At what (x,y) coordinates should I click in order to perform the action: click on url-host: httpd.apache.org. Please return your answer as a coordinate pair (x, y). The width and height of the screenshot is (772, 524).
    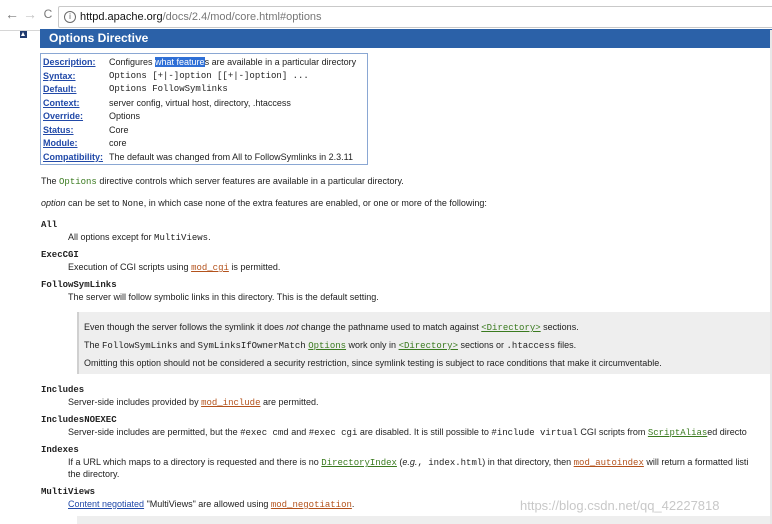
    Looking at the image, I should click on (121, 17).